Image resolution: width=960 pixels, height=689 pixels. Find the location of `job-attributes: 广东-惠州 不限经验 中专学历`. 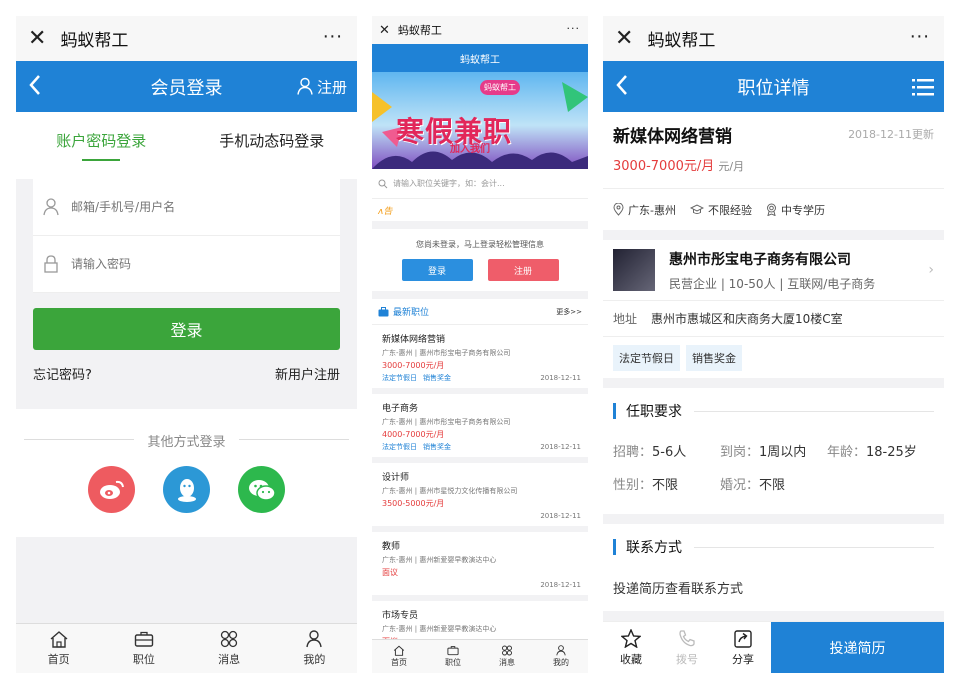

job-attributes: 广东-惠州 不限经验 中专学历 is located at coordinates (773, 209).